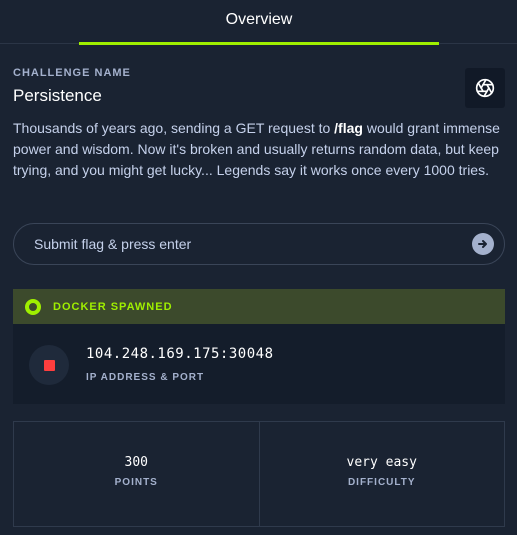 The image size is (517, 535). I want to click on points-label: POINTS, so click(136, 482).